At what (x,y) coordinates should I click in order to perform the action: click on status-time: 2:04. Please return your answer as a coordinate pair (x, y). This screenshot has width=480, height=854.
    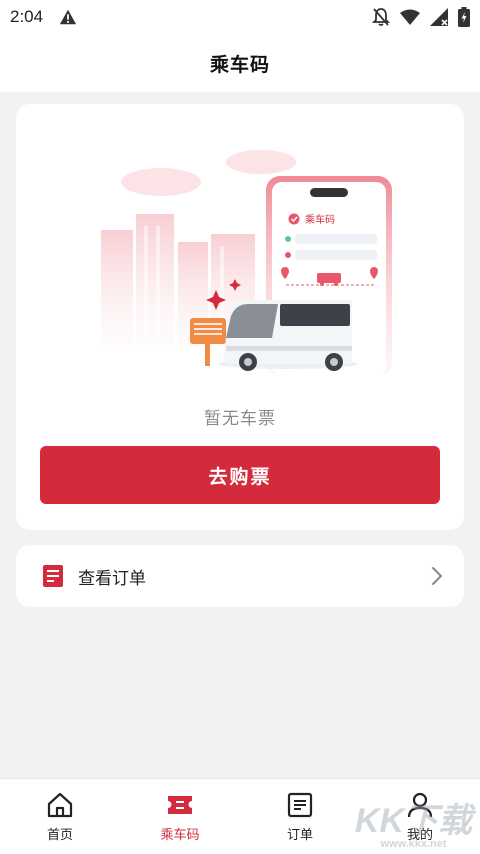
    Looking at the image, I should click on (27, 16).